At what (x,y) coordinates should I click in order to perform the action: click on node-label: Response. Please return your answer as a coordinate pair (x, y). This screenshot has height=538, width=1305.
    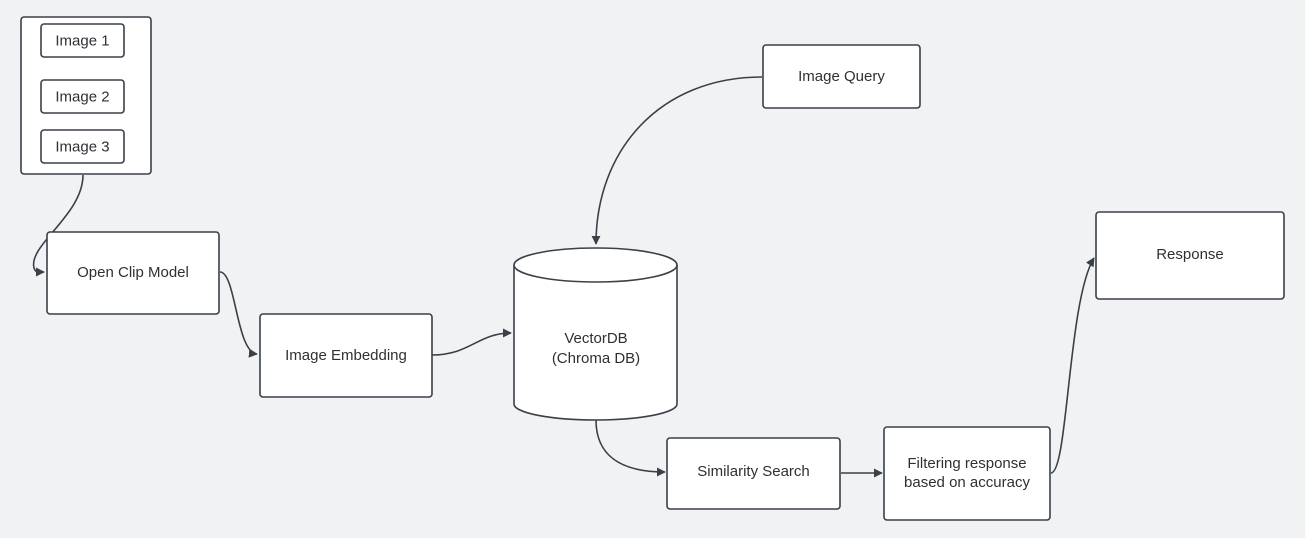
    Looking at the image, I should click on (1190, 254).